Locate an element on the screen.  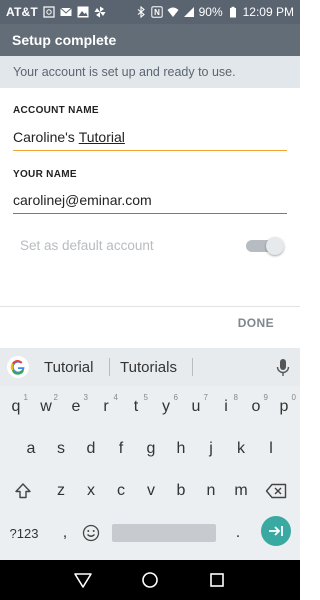
key-label: g is located at coordinates (151, 448).